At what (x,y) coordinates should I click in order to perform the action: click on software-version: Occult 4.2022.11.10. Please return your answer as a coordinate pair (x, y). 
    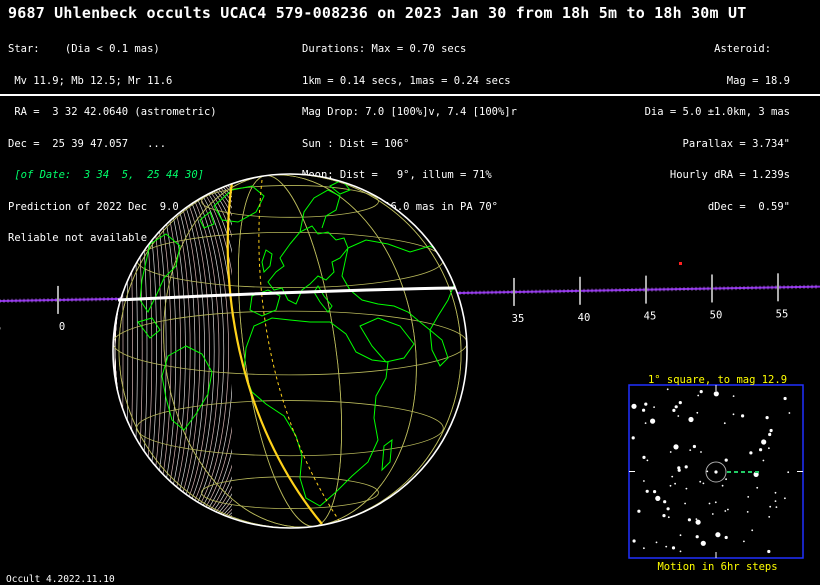
    Looking at the image, I should click on (60, 579).